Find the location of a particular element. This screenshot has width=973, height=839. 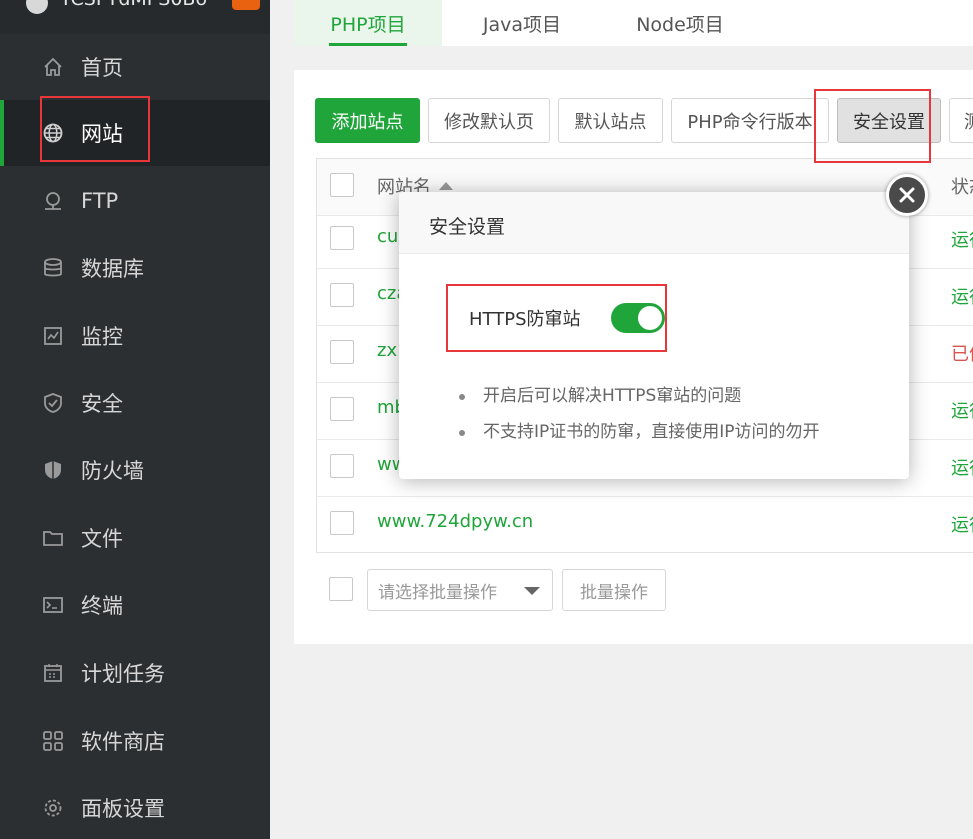

note-item: 不支持IP证书的防窜，直接使用IP访问的勿开 is located at coordinates (639, 438).